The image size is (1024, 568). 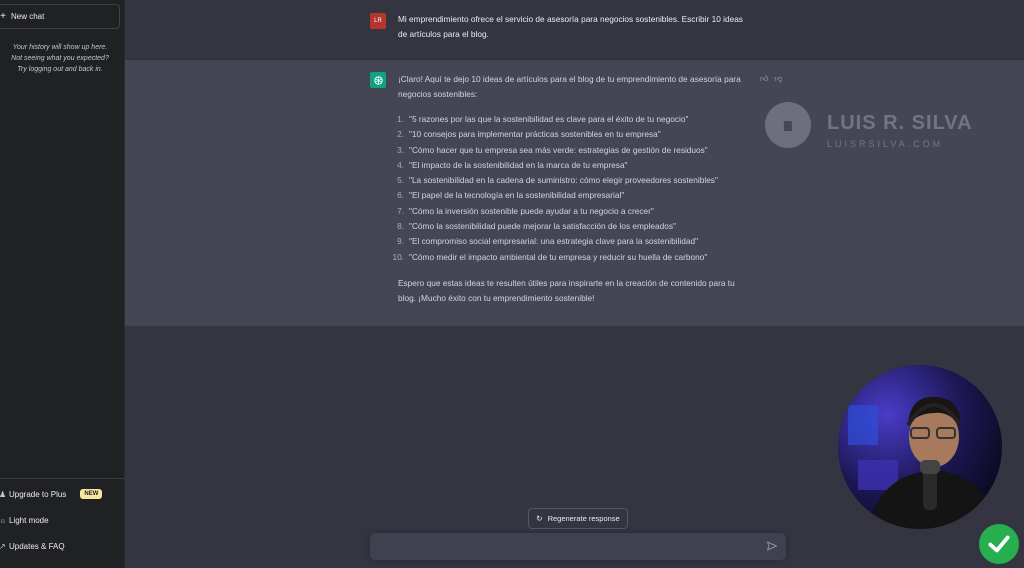 What do you see at coordinates (3, 546) in the screenshot?
I see `external-link-icon: ↗` at bounding box center [3, 546].